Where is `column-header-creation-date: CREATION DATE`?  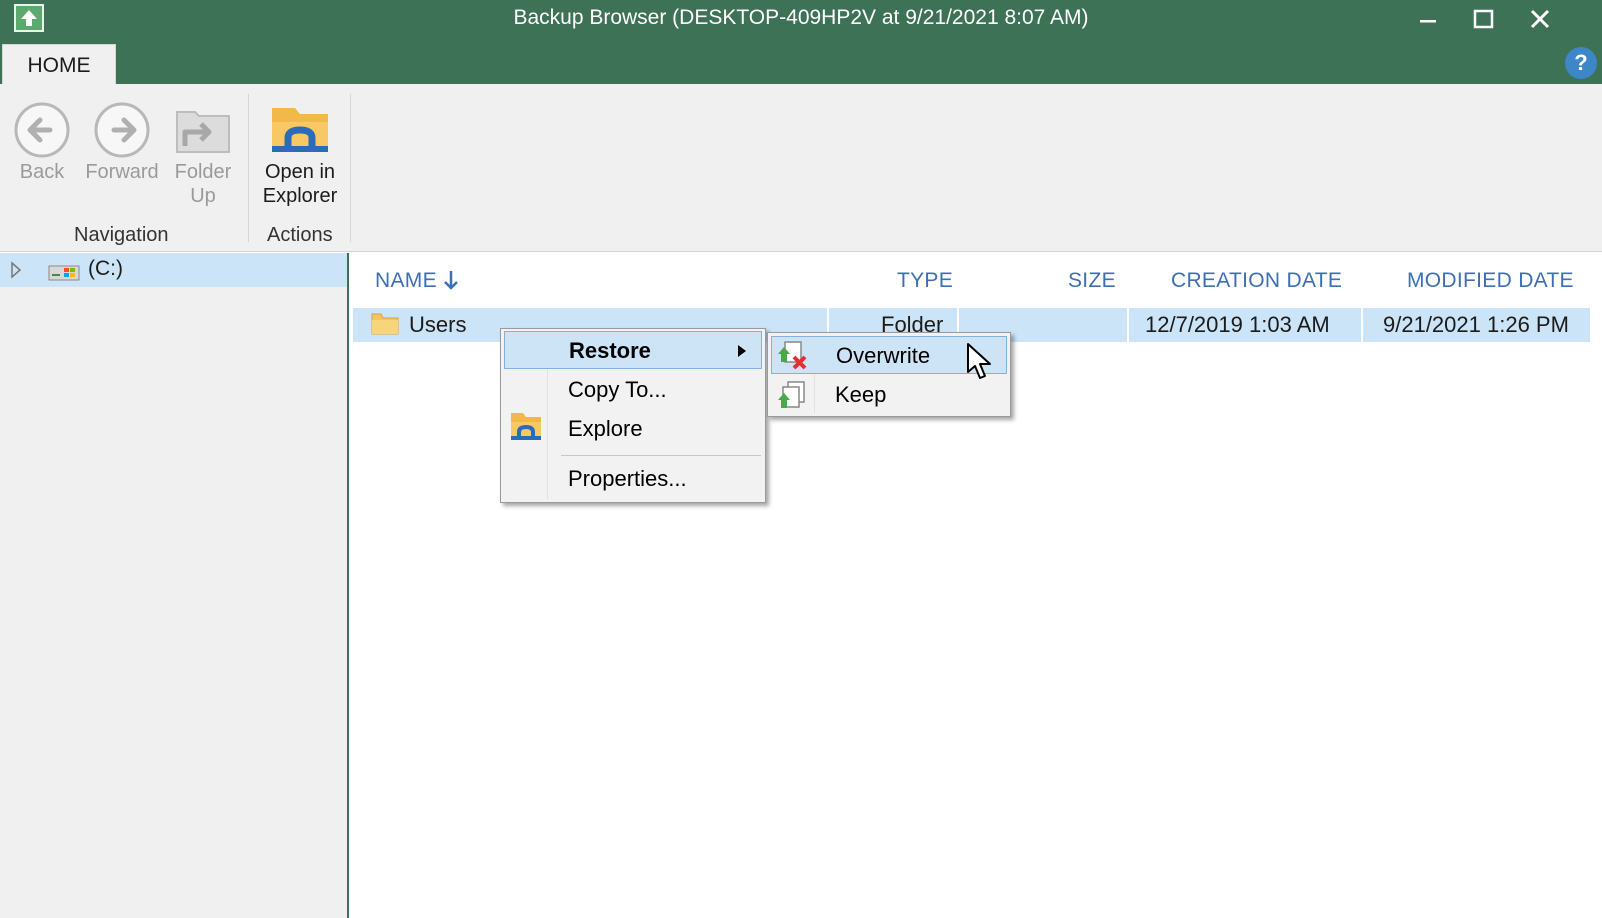
column-header-creation-date: CREATION DATE is located at coordinates (1256, 281).